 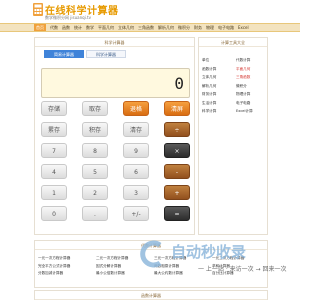 I want to click on tab-scientific-calculator: 科学计算器, so click(x=106, y=54).